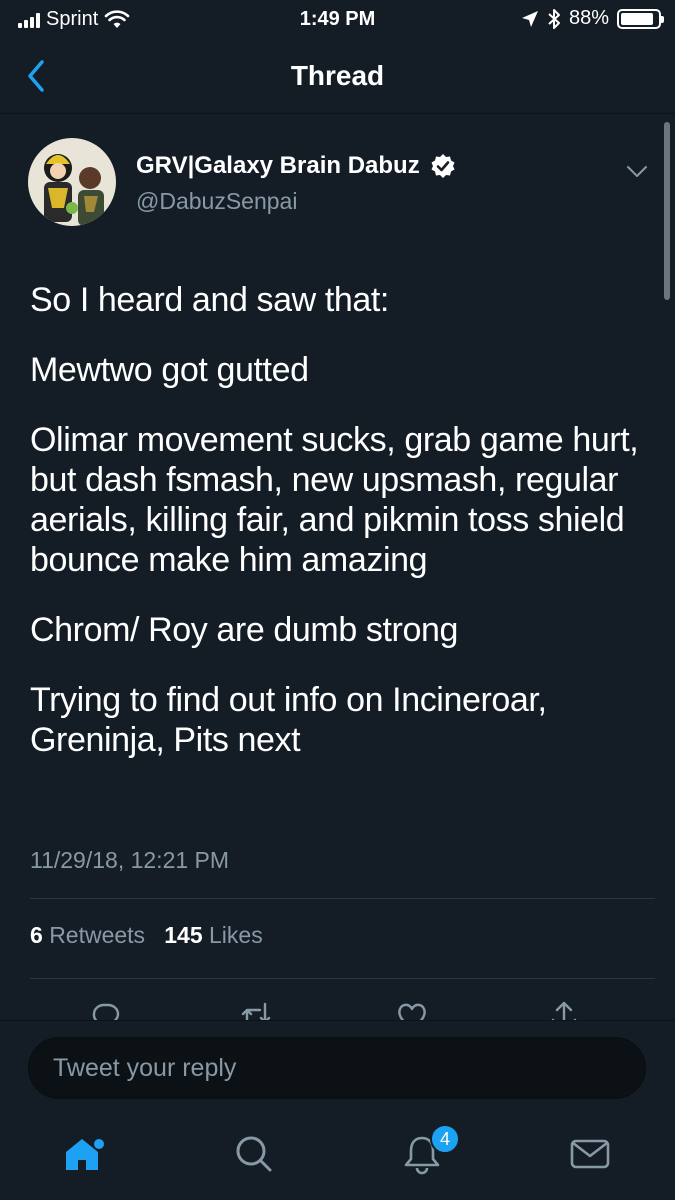 The image size is (675, 1200). I want to click on reply-input: Tweet your reply, so click(337, 1068).